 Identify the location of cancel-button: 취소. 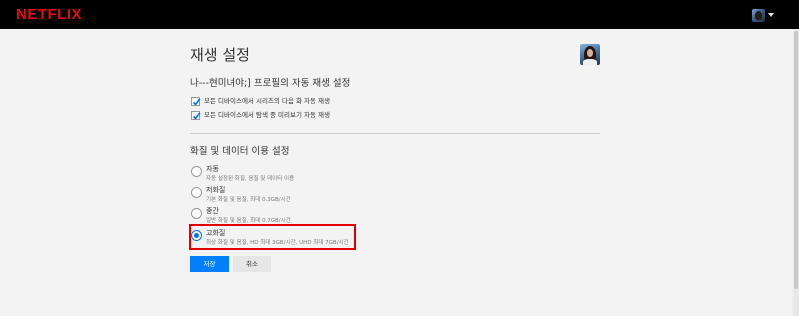
(252, 264).